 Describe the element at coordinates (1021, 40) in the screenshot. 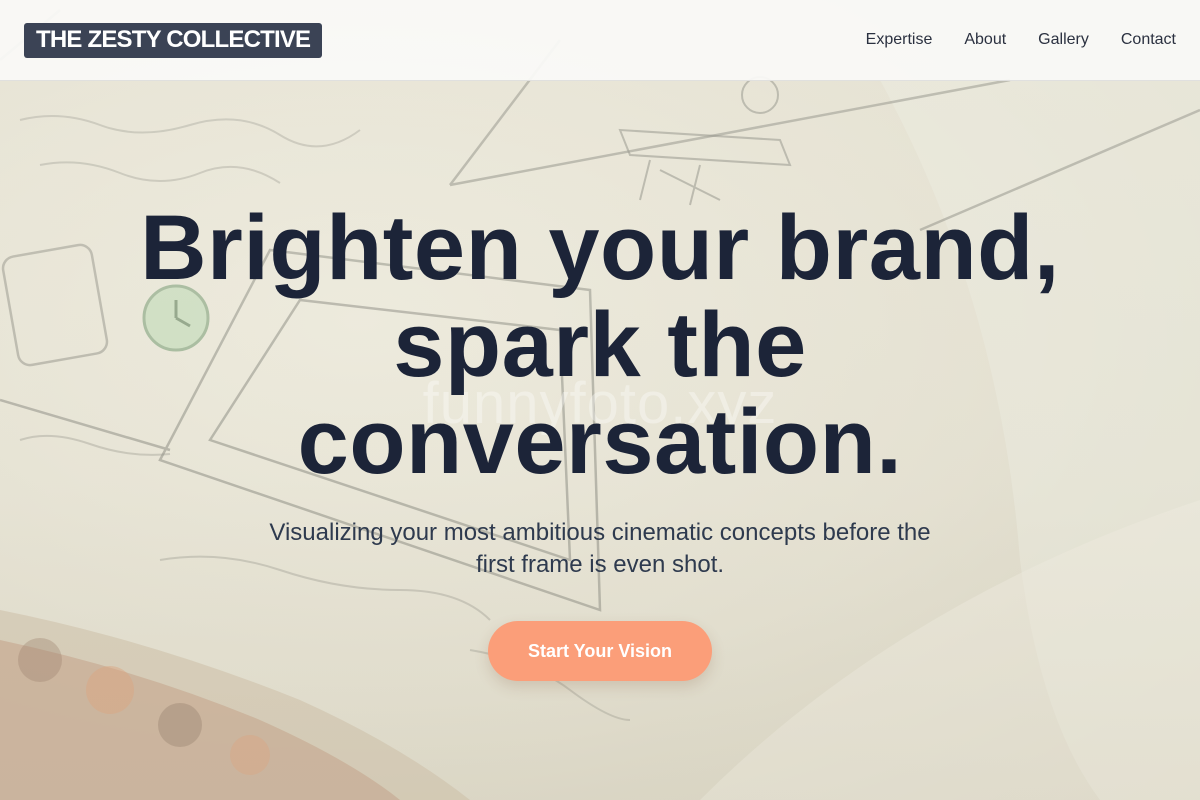

I see `main-nav: Expertise About Gallery Contact` at that location.